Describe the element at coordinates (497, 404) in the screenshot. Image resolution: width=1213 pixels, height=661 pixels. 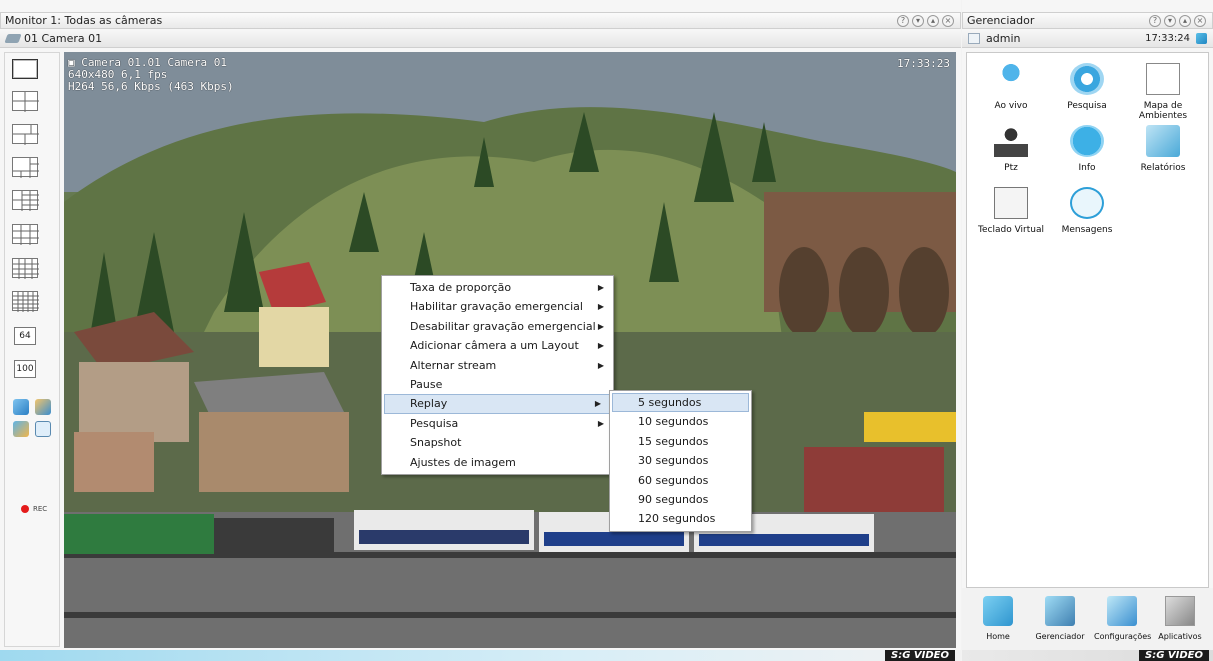
I see `menu-item-replay: Replay ▶` at that location.